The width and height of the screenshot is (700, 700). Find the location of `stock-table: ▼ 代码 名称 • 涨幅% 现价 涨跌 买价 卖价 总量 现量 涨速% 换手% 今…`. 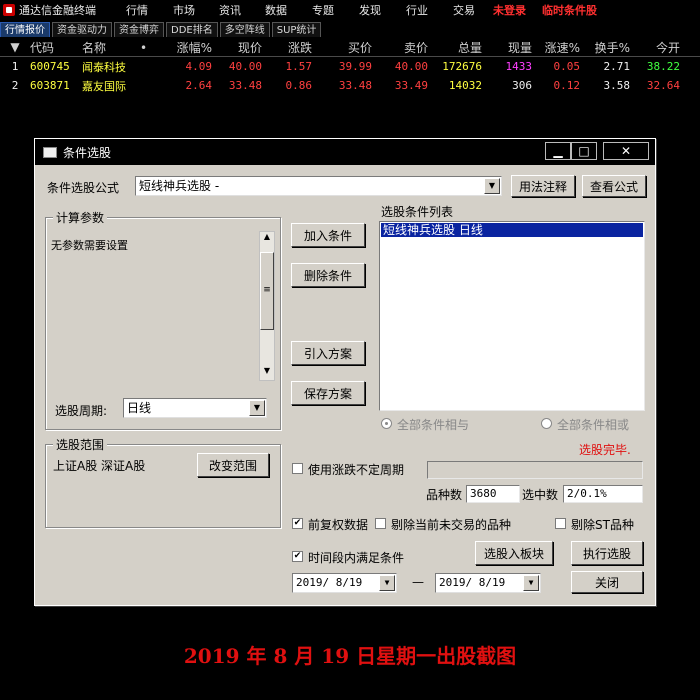

stock-table: ▼ 代码 名称 • 涨幅% 现价 涨跌 买价 卖价 总量 现量 涨速% 换手% 今… is located at coordinates (350, 66).